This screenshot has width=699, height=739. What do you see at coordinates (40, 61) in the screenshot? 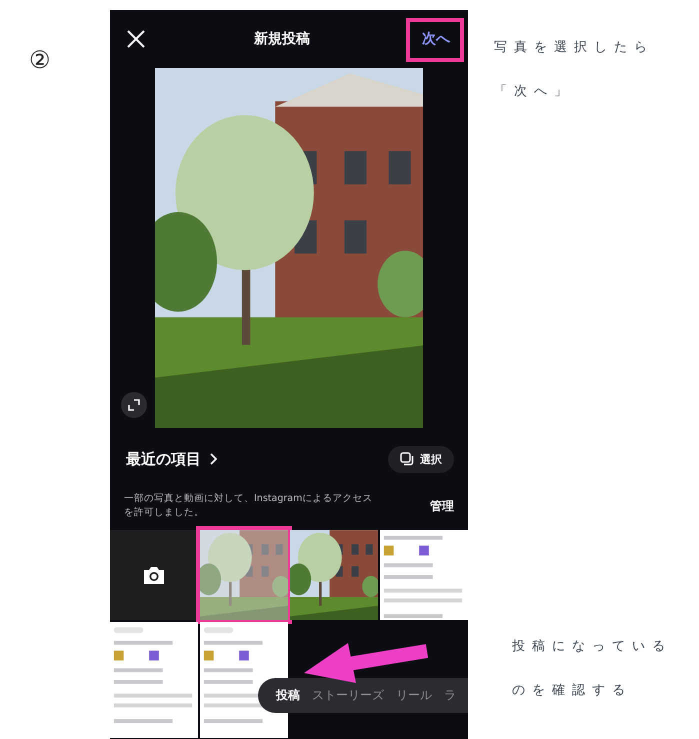
I see `step-number: ②` at bounding box center [40, 61].